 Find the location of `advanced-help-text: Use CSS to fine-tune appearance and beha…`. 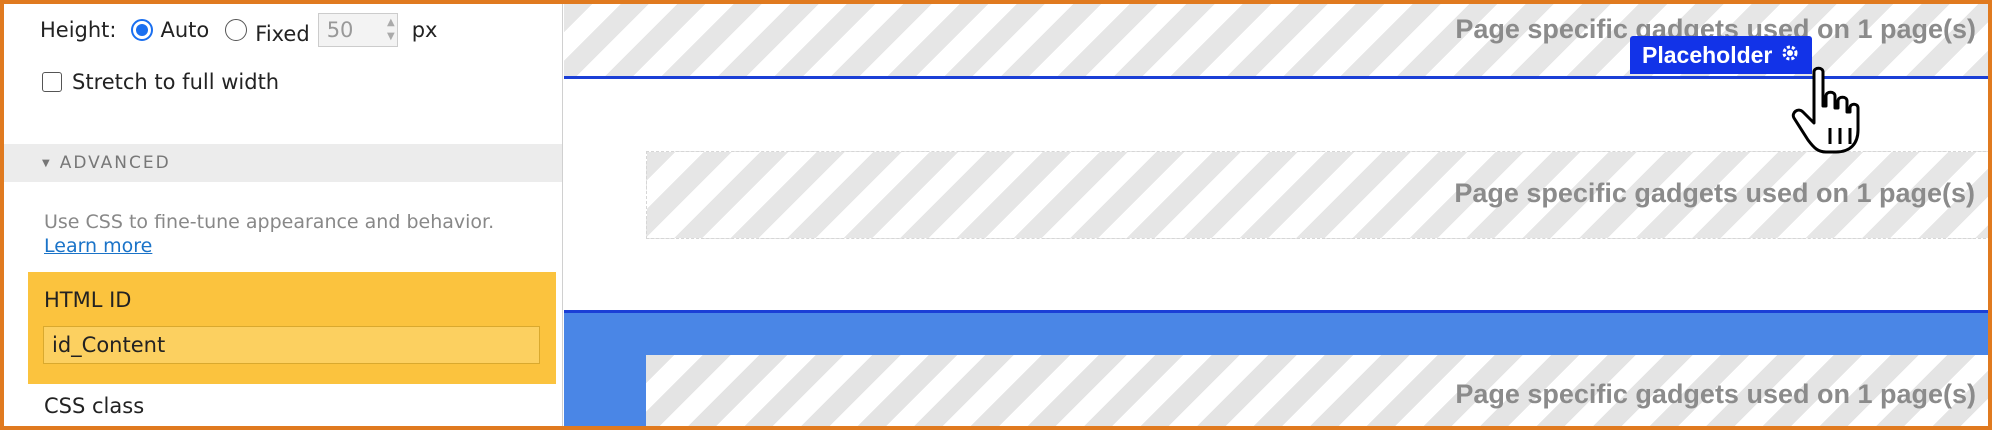

advanced-help-text: Use CSS to fine-tune appearance and beha… is located at coordinates (269, 222).